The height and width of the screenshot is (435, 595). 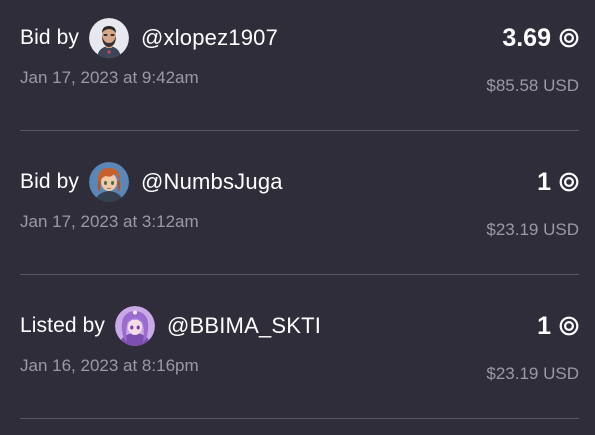 I want to click on activity-item-header: Bid by @NumbsJuga 1, so click(x=299, y=182).